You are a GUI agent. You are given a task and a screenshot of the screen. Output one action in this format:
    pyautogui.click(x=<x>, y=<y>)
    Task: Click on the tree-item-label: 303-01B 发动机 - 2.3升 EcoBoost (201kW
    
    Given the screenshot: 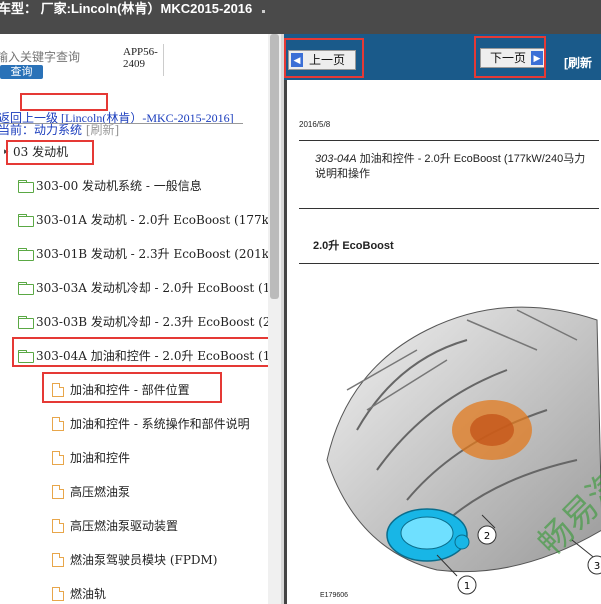 What is the action you would take?
    pyautogui.click(x=158, y=254)
    